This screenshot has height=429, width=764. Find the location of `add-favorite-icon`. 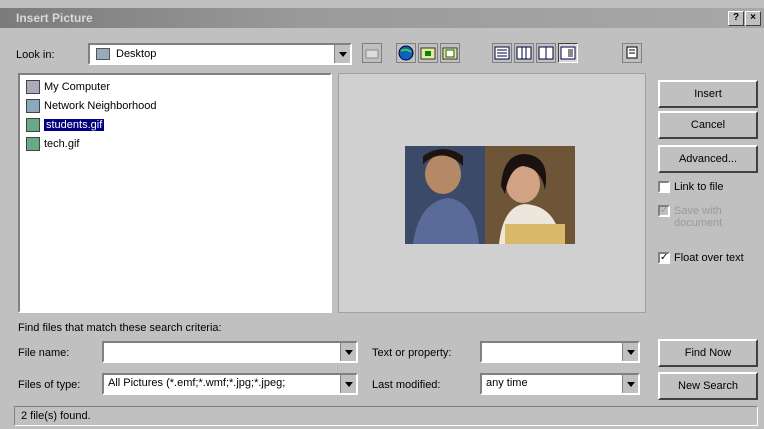

add-favorite-icon is located at coordinates (450, 53).